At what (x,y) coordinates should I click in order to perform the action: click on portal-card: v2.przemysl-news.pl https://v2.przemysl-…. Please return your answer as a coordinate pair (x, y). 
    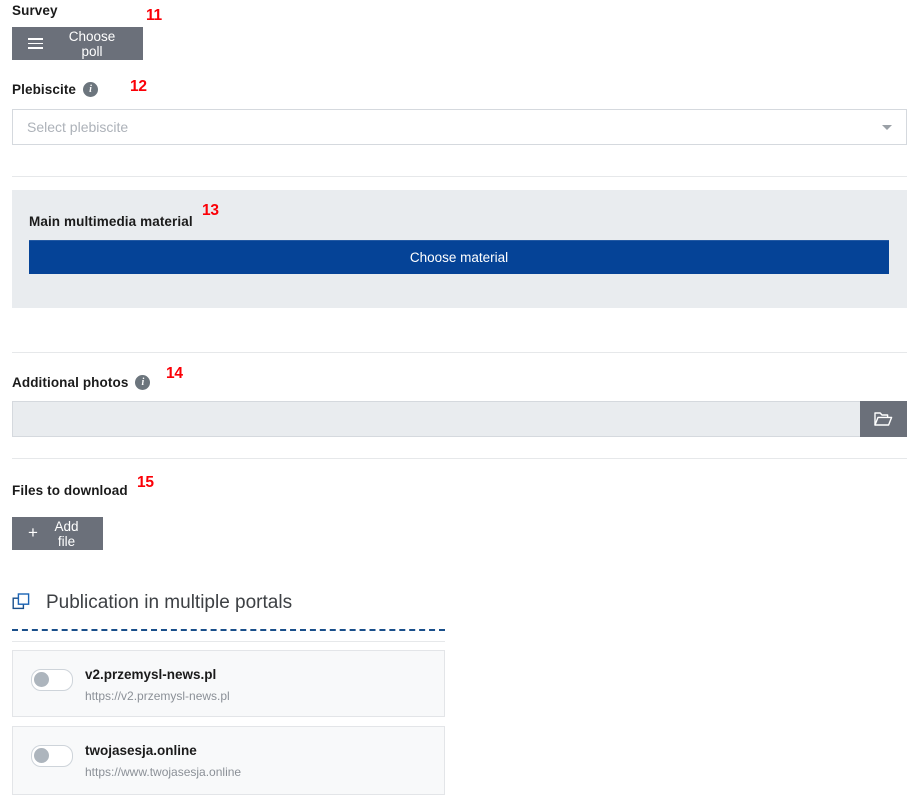
    Looking at the image, I should click on (228, 683).